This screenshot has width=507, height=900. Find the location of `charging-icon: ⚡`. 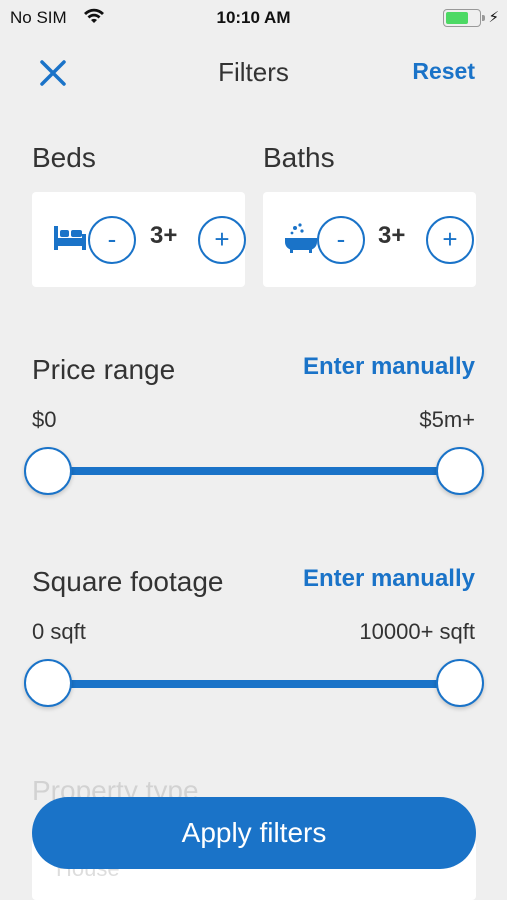

charging-icon: ⚡ is located at coordinates (493, 17).